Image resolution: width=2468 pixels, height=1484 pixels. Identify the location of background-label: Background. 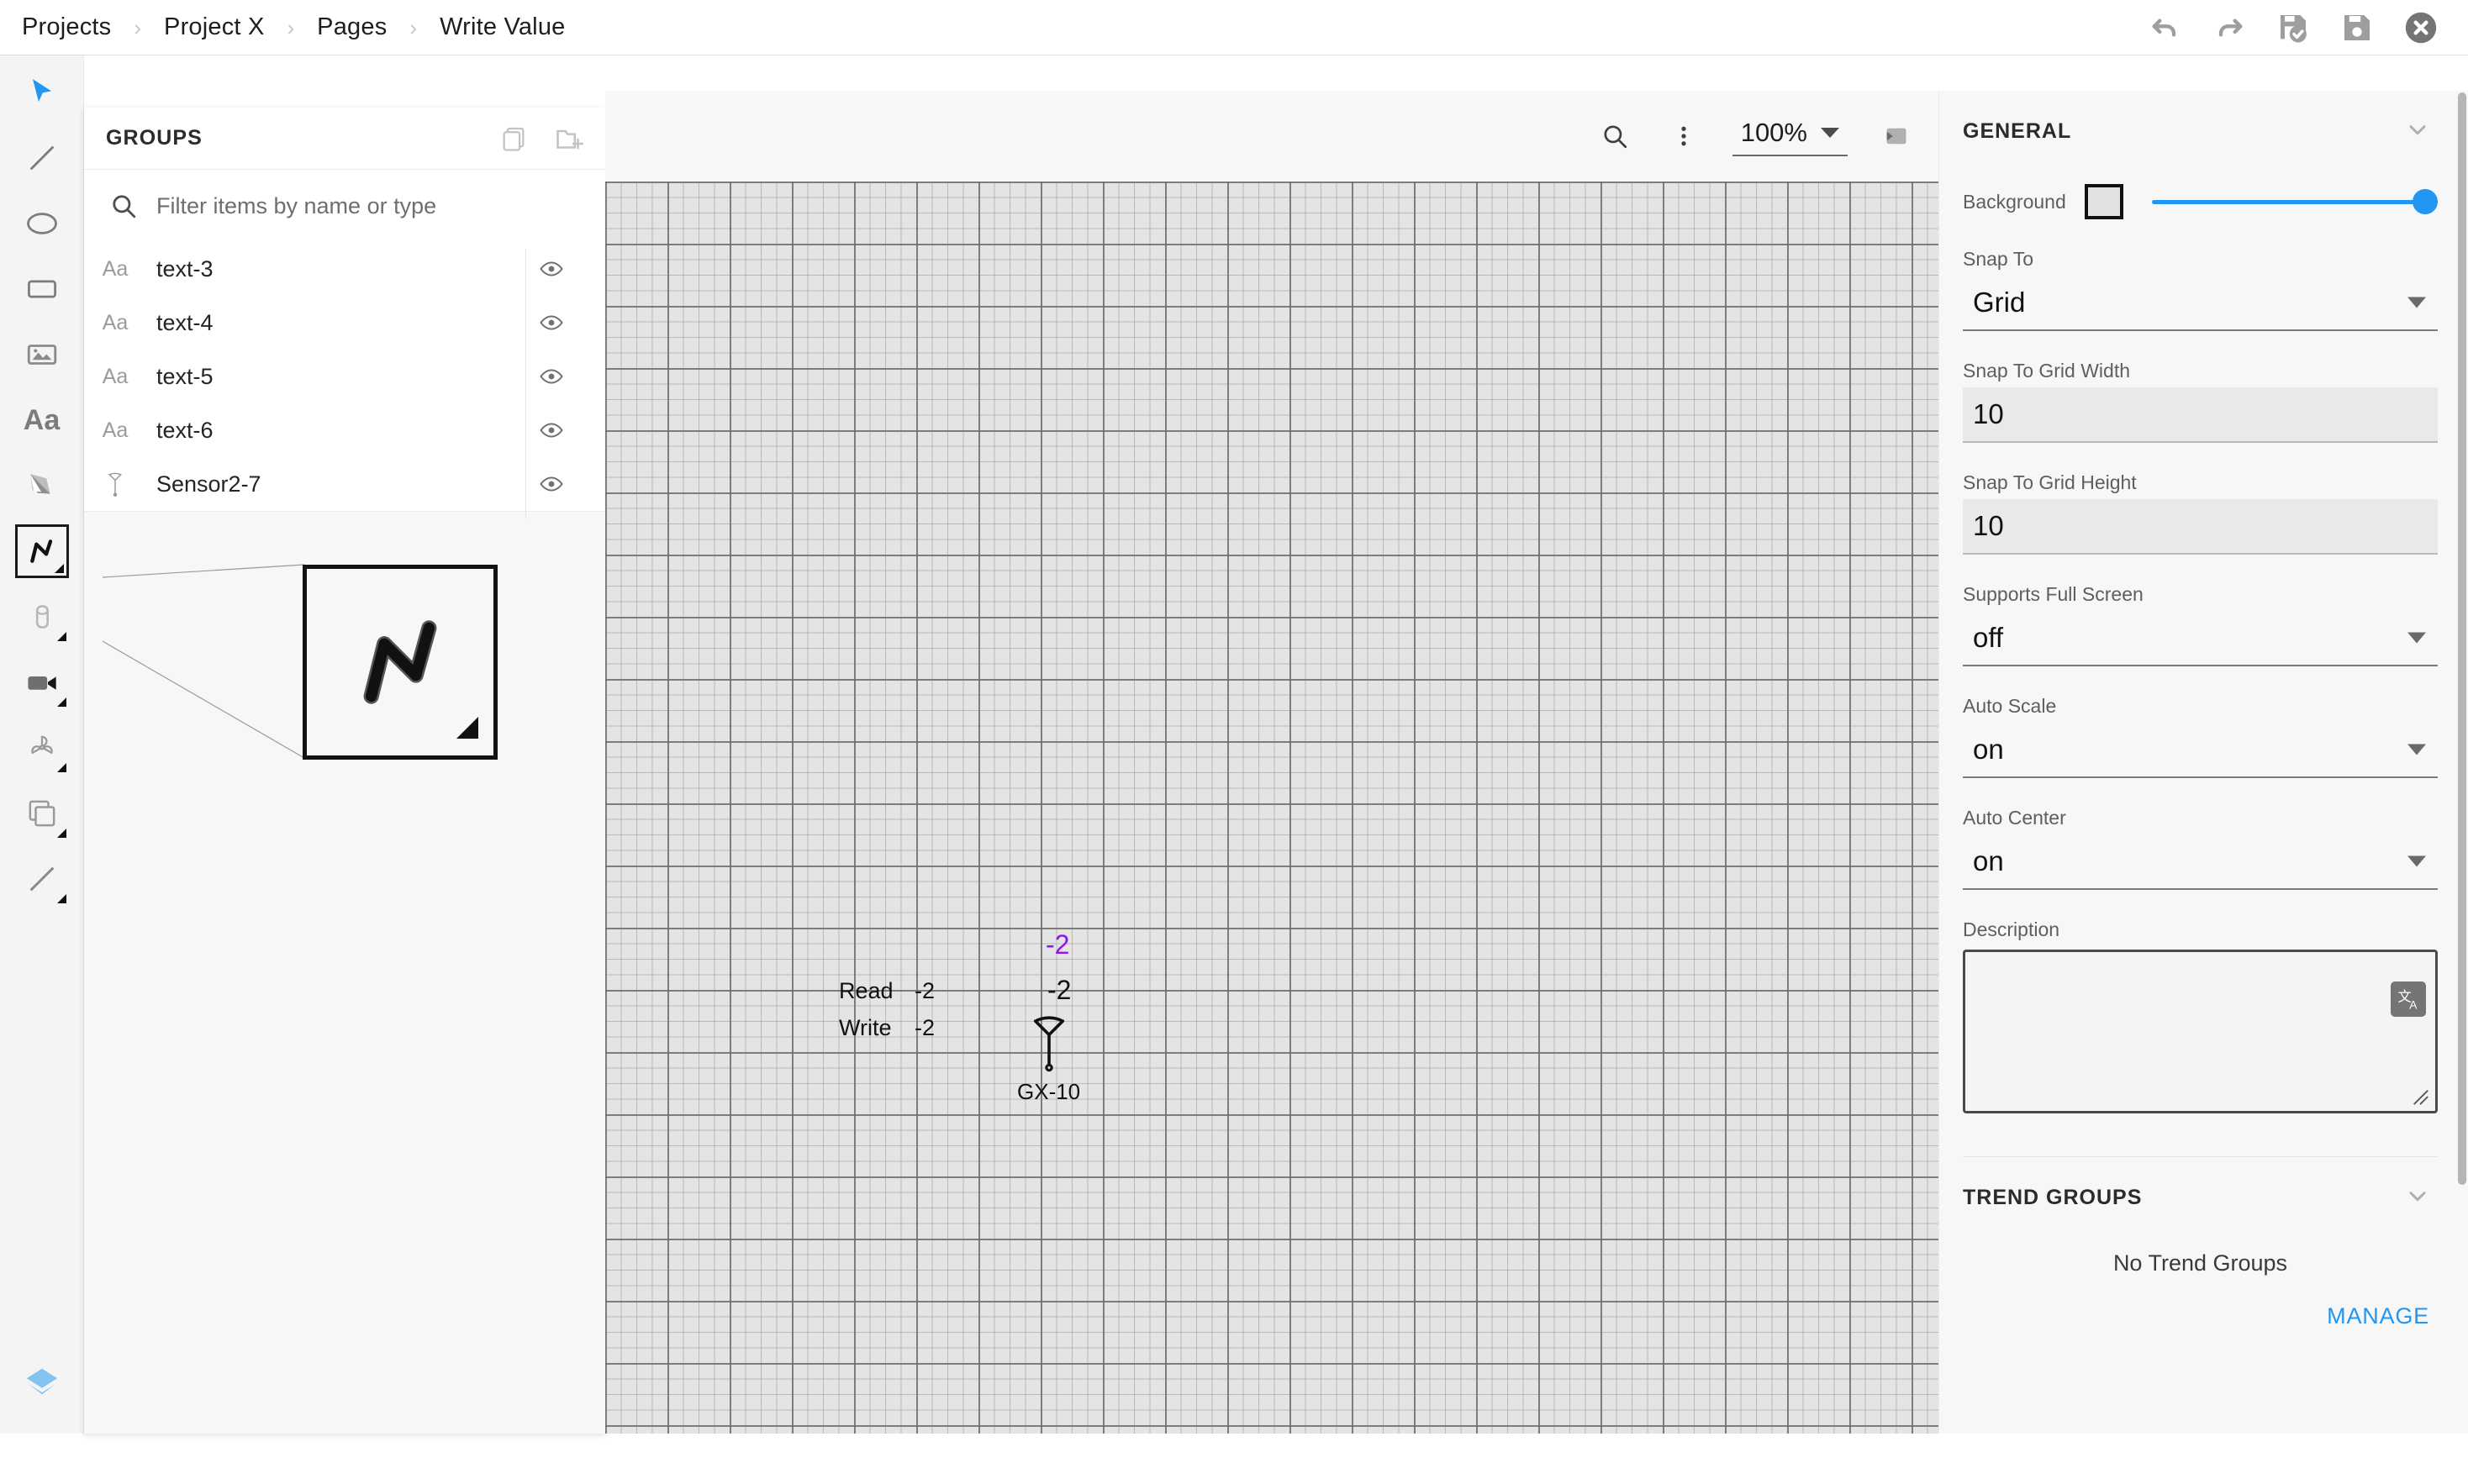
(2014, 201).